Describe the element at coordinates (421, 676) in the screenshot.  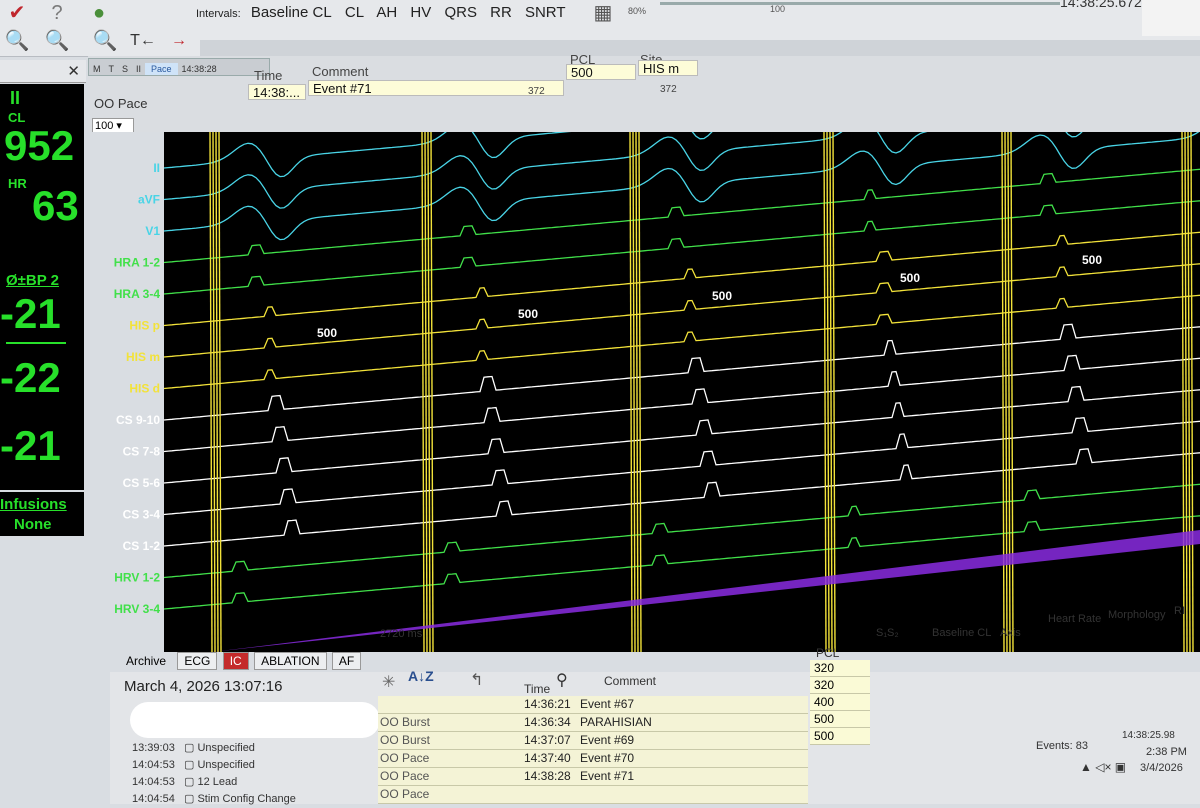
I see `sort-az-icon: A↓Z` at that location.